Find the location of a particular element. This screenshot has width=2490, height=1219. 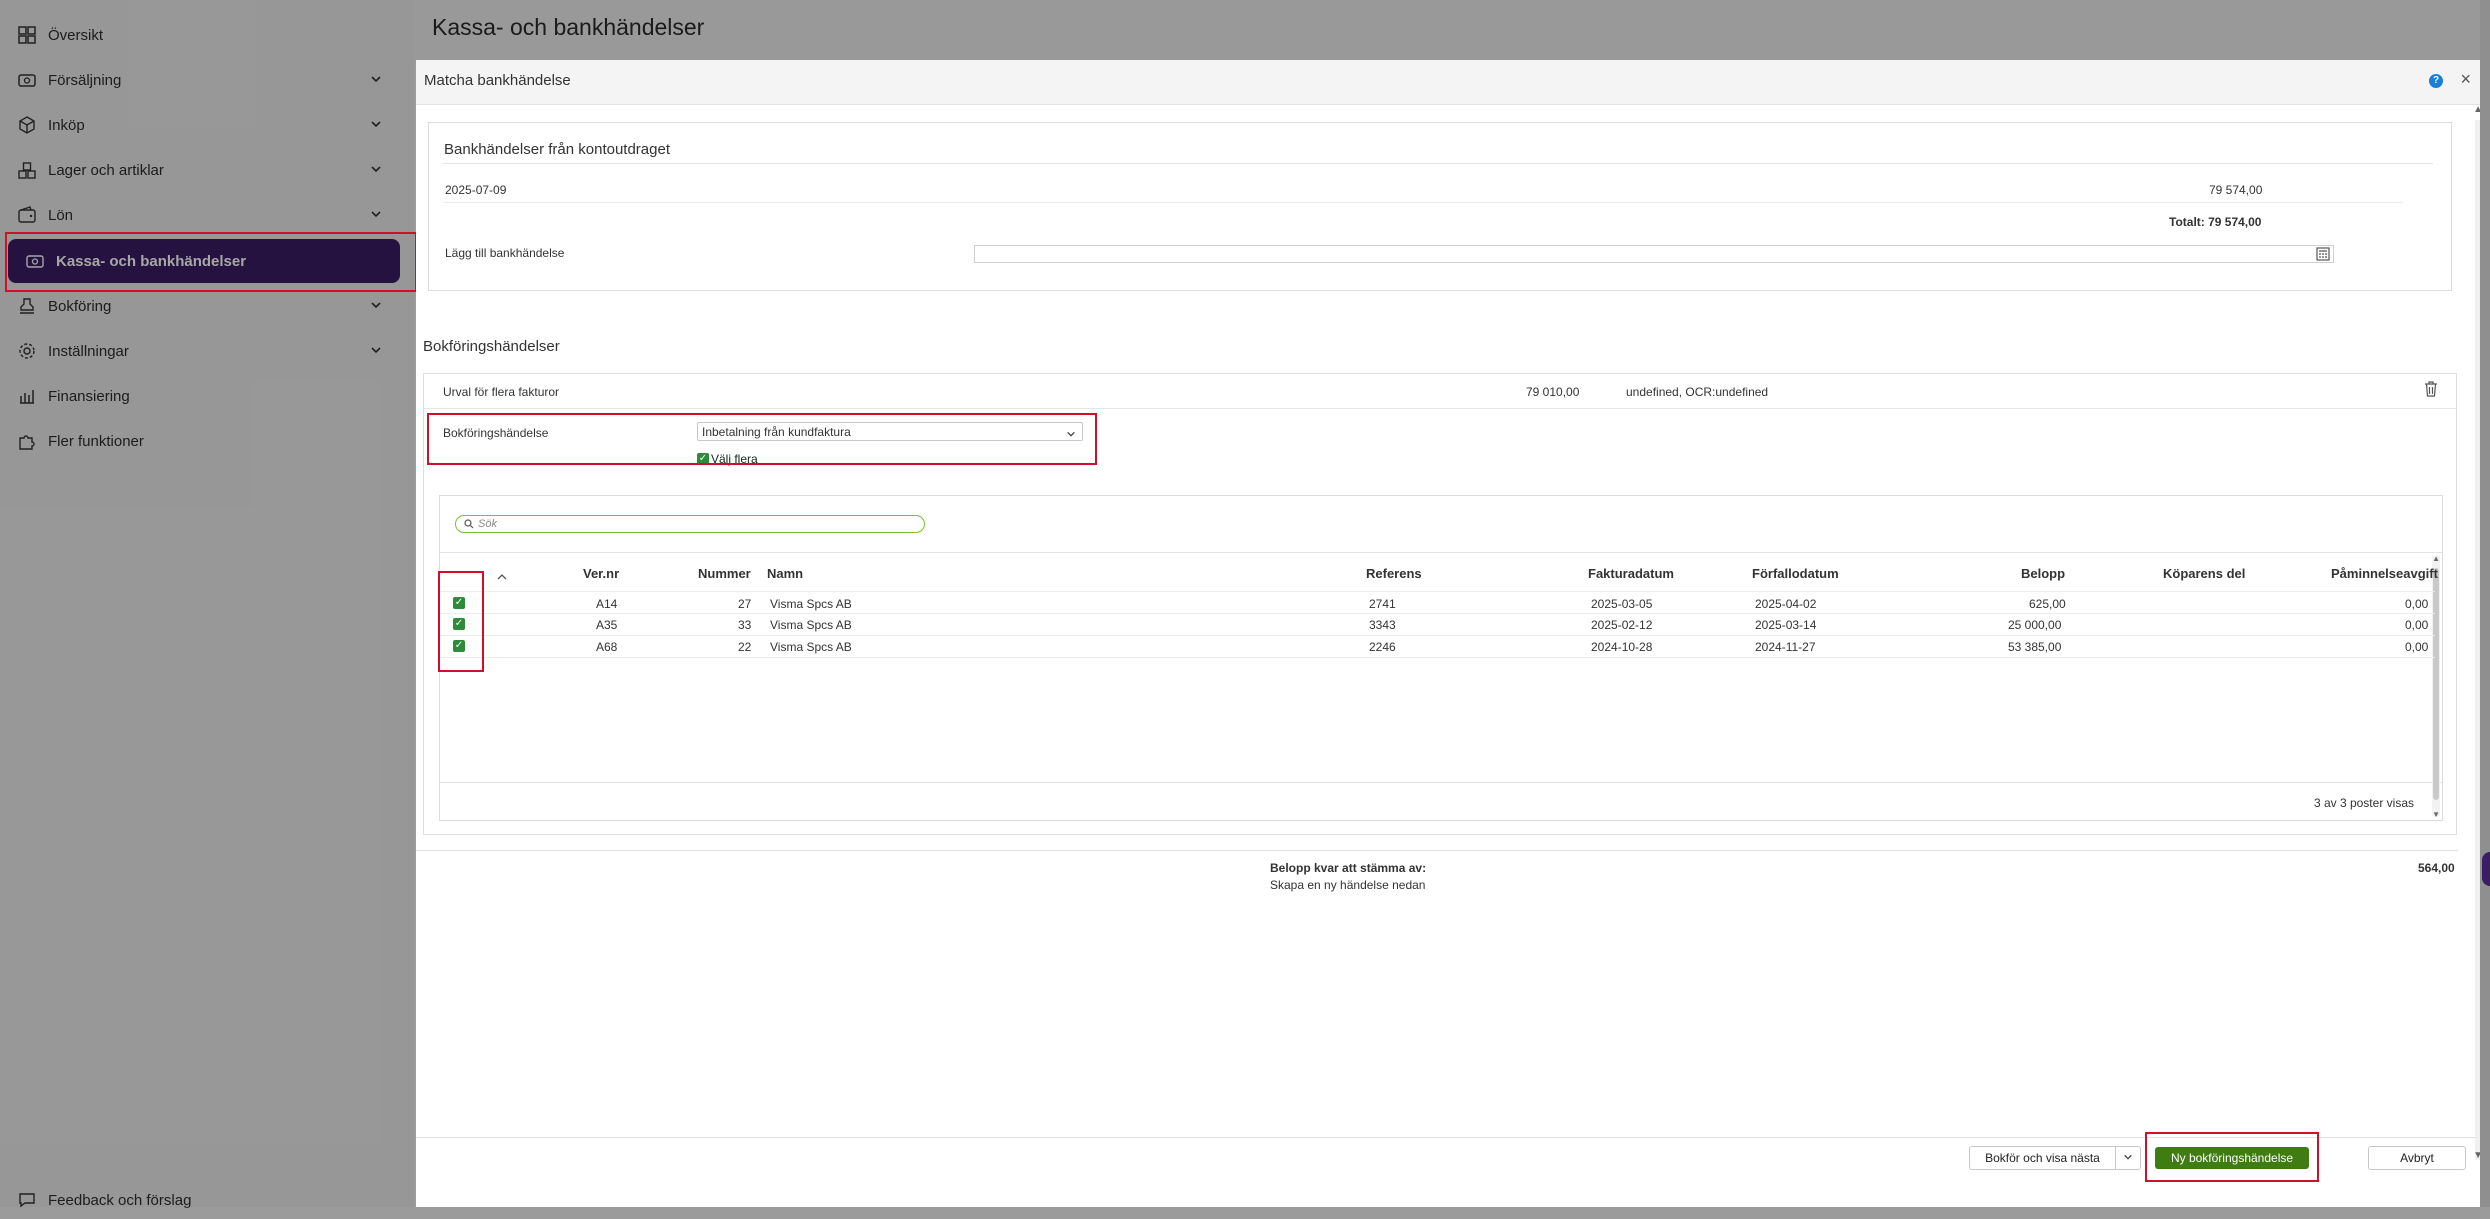

bank-events-total: Totalt: 79 574,00 is located at coordinates (2215, 222).